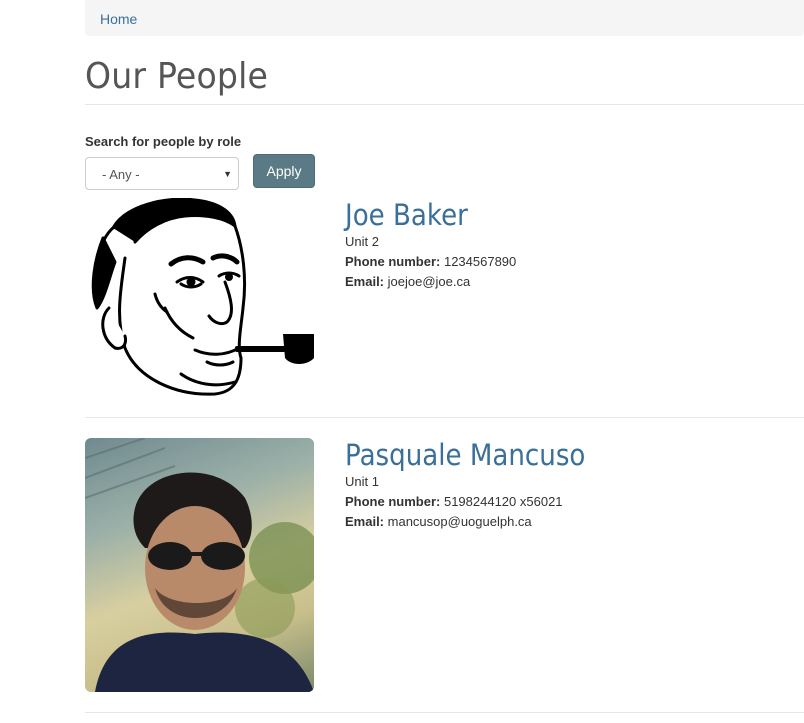  I want to click on role-filter-label: Search for people by role, so click(163, 141).